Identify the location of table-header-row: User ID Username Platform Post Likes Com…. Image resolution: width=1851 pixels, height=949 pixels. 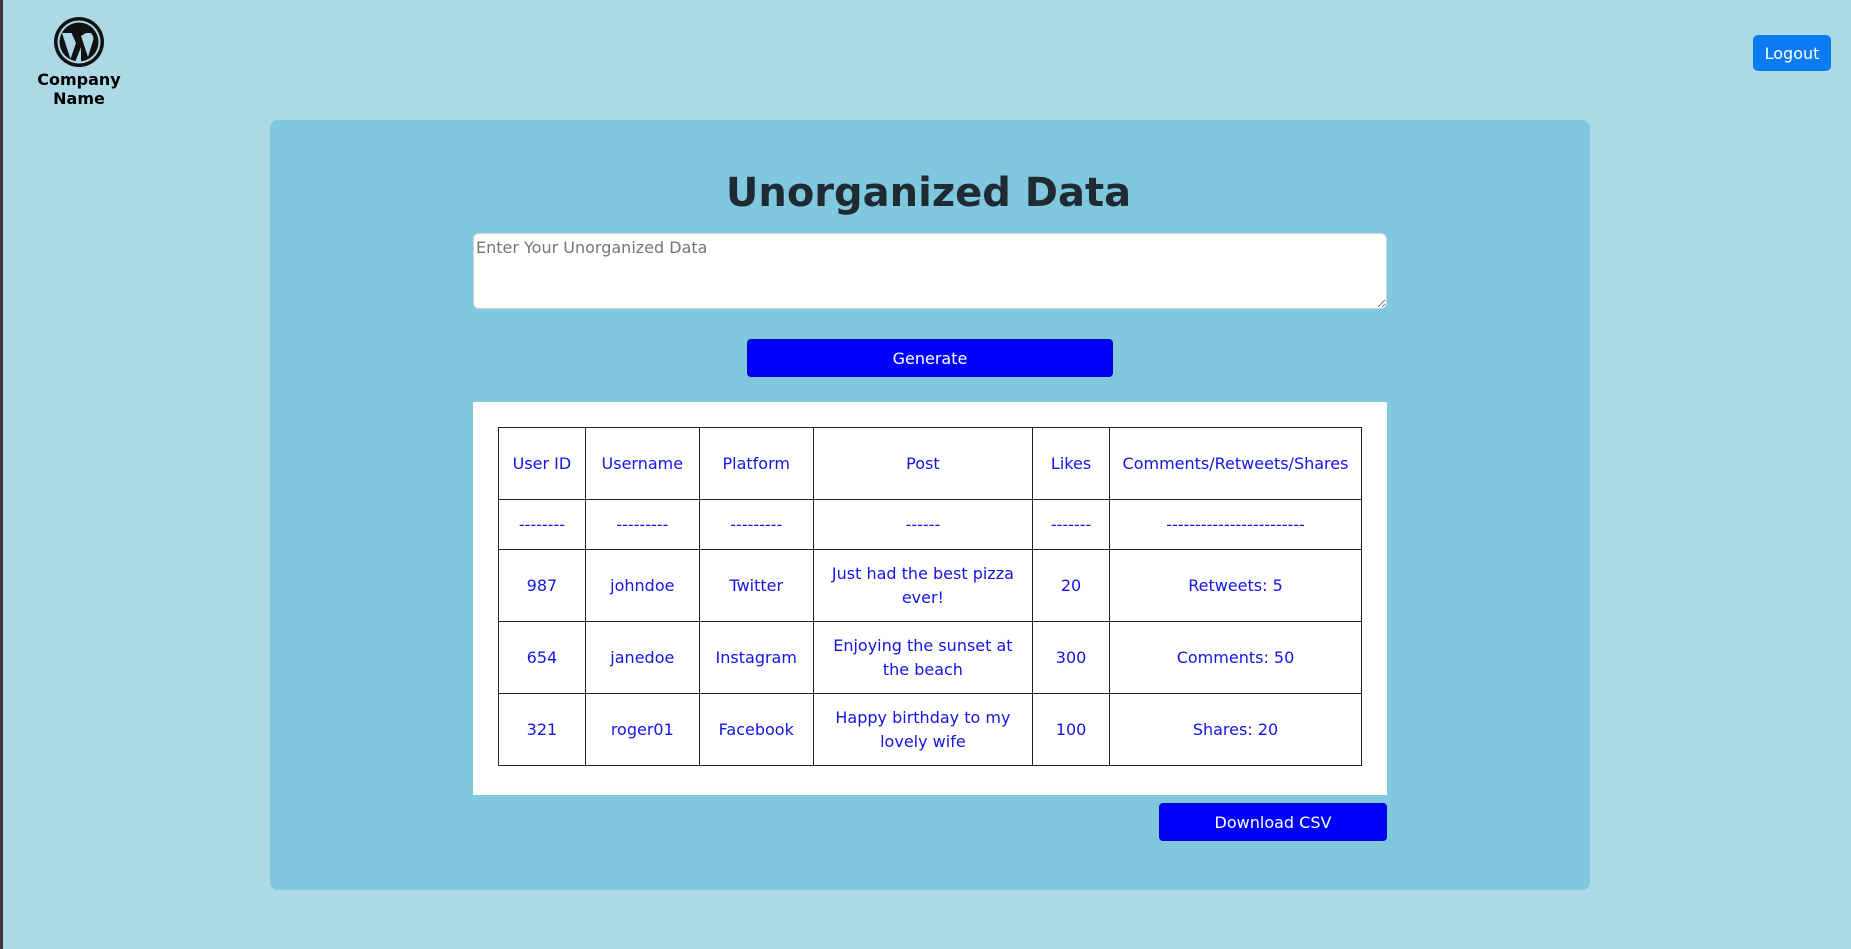
(930, 463).